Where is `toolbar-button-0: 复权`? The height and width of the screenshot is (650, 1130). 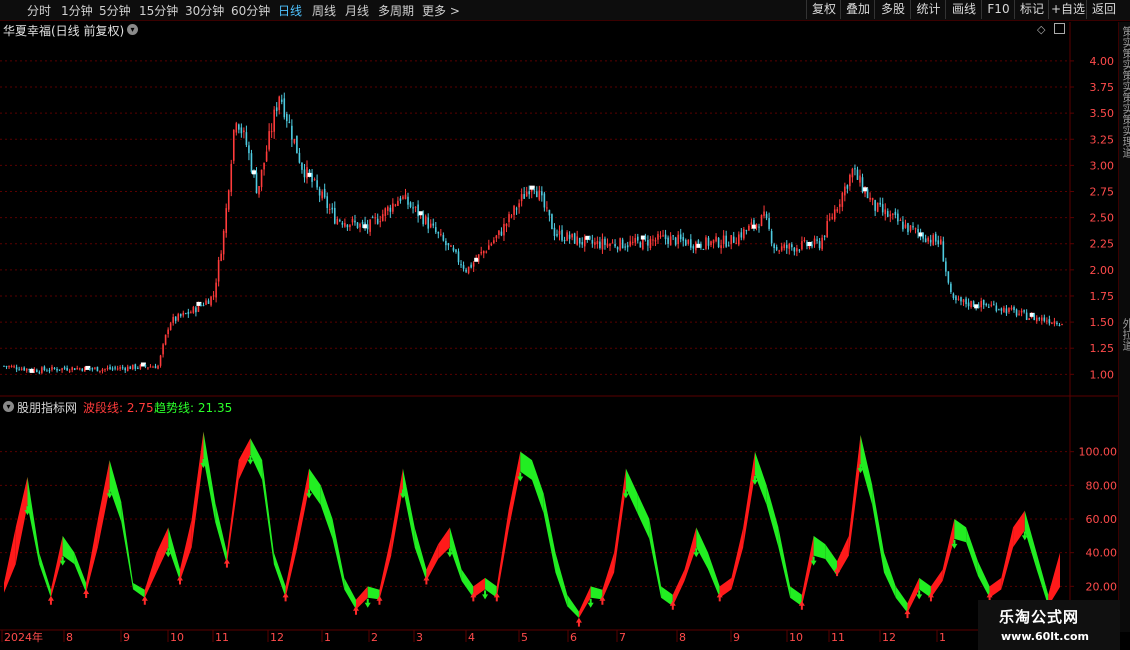
toolbar-button-0: 复权 is located at coordinates (823, 9).